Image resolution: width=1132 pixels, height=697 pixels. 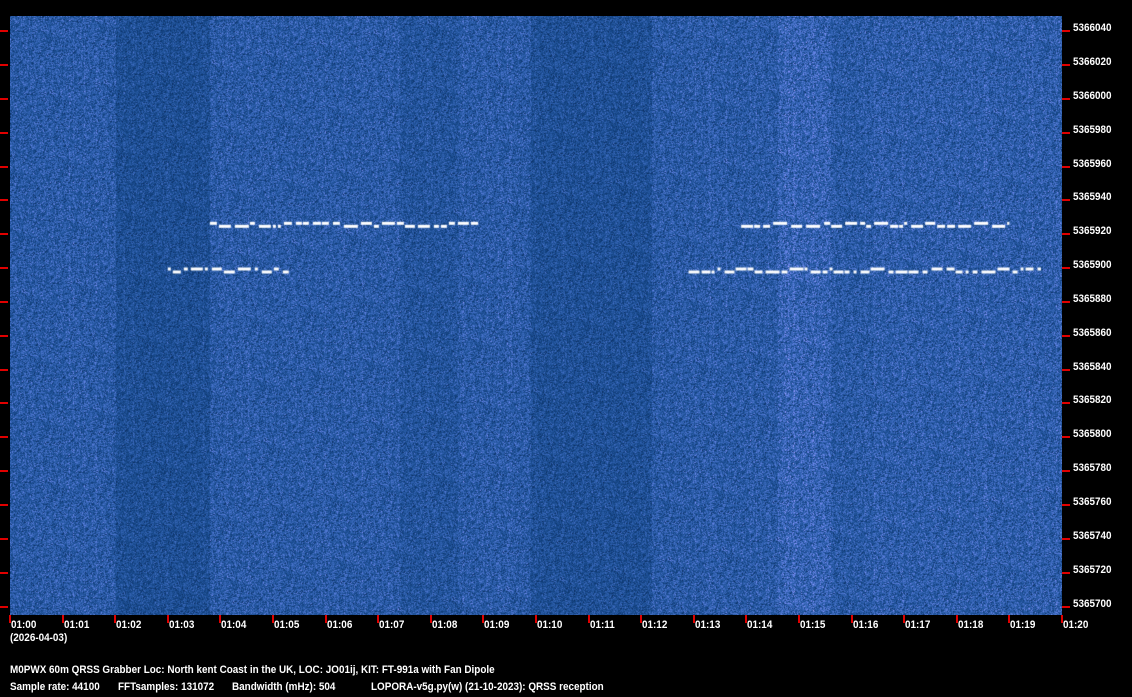 I want to click on x-tick-label: 01:12, so click(x=655, y=625).